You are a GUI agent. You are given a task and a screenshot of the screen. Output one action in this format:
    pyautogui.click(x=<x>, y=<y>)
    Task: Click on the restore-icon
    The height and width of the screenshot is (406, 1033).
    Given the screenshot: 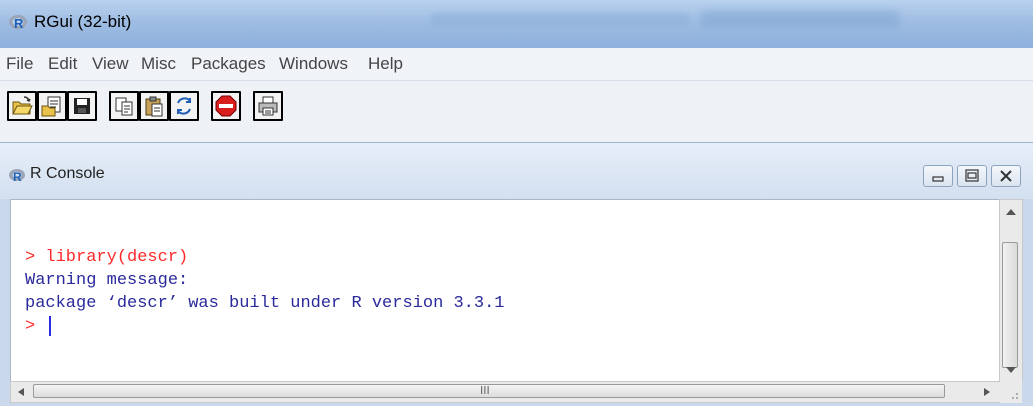 What is the action you would take?
    pyautogui.click(x=972, y=175)
    